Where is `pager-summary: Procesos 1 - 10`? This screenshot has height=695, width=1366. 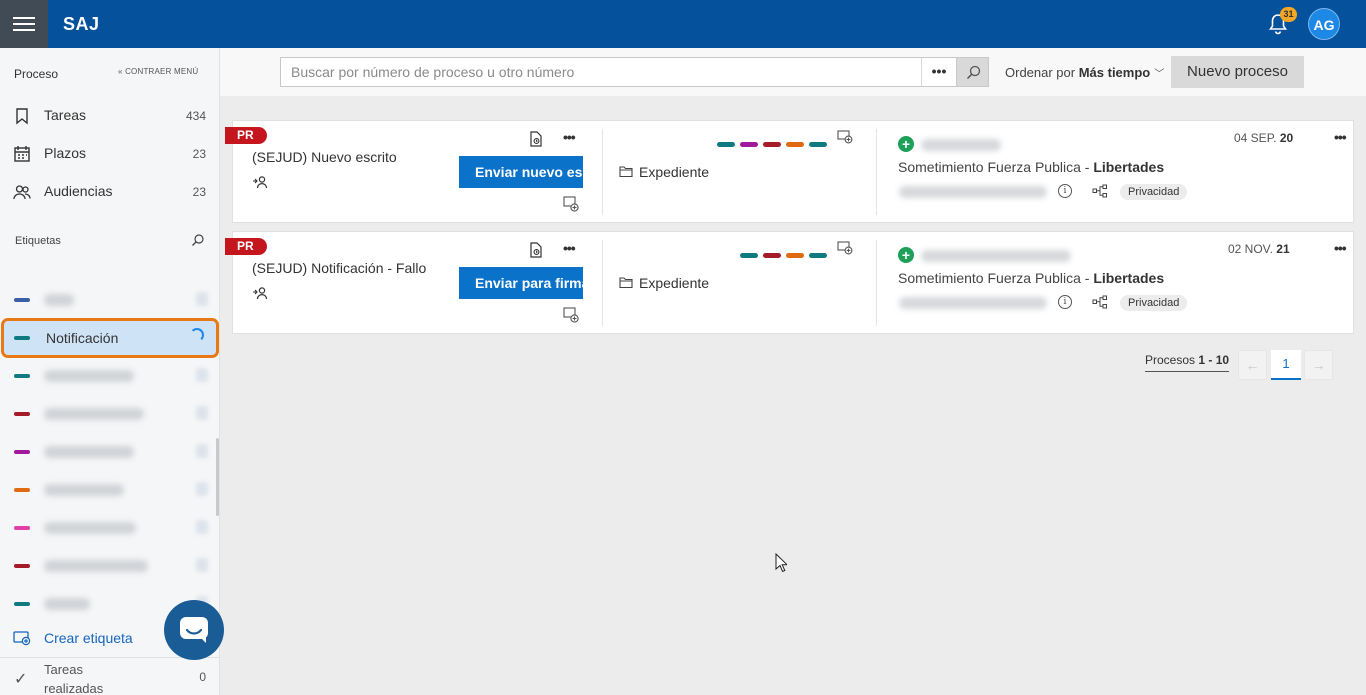
pager-summary: Procesos 1 - 10 is located at coordinates (1187, 362).